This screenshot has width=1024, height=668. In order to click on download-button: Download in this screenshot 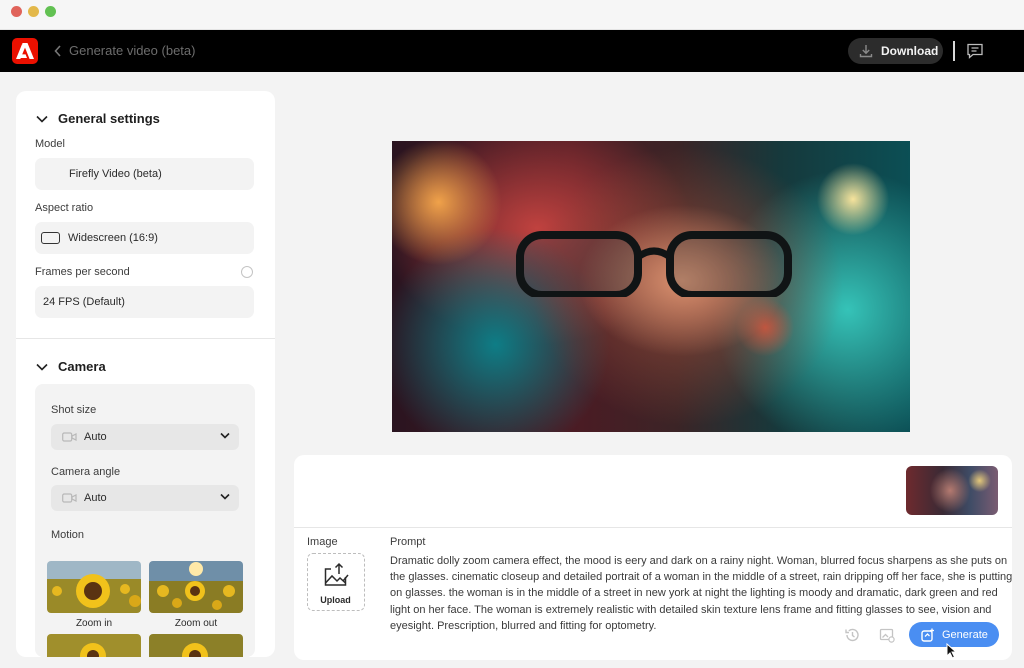, I will do `click(895, 51)`.